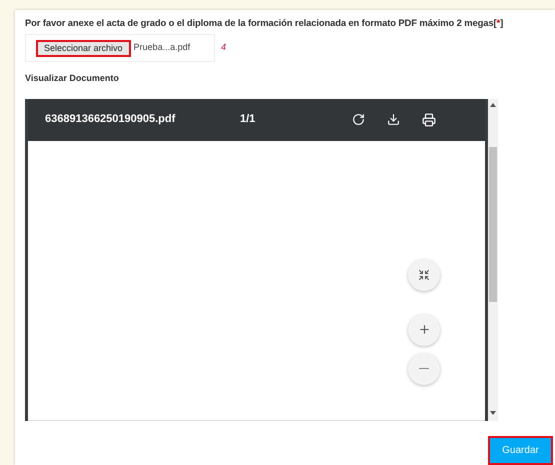 The width and height of the screenshot is (555, 465). Describe the element at coordinates (493, 413) in the screenshot. I see `scroll-down-icon` at that location.